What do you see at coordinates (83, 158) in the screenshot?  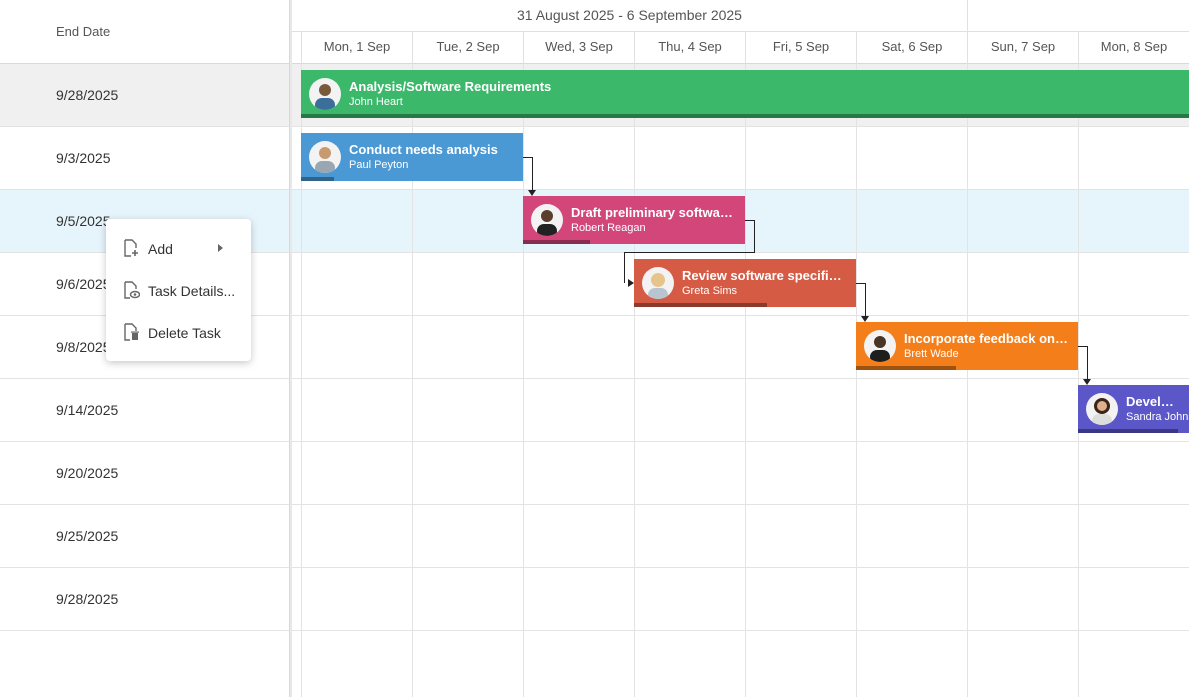 I see `end-date-cell: 9/3/2025` at bounding box center [83, 158].